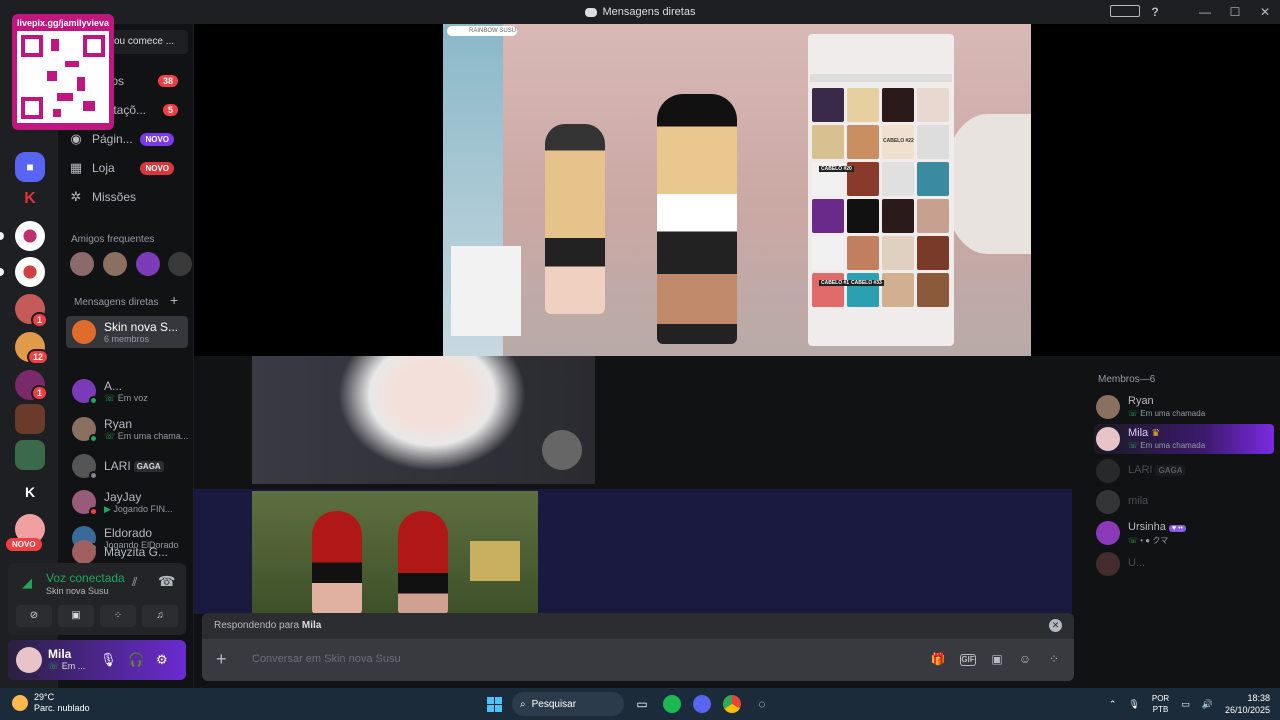 Image resolution: width=1280 pixels, height=720 pixels. What do you see at coordinates (166, 581) in the screenshot?
I see `disconnect-icon: ☎` at bounding box center [166, 581].